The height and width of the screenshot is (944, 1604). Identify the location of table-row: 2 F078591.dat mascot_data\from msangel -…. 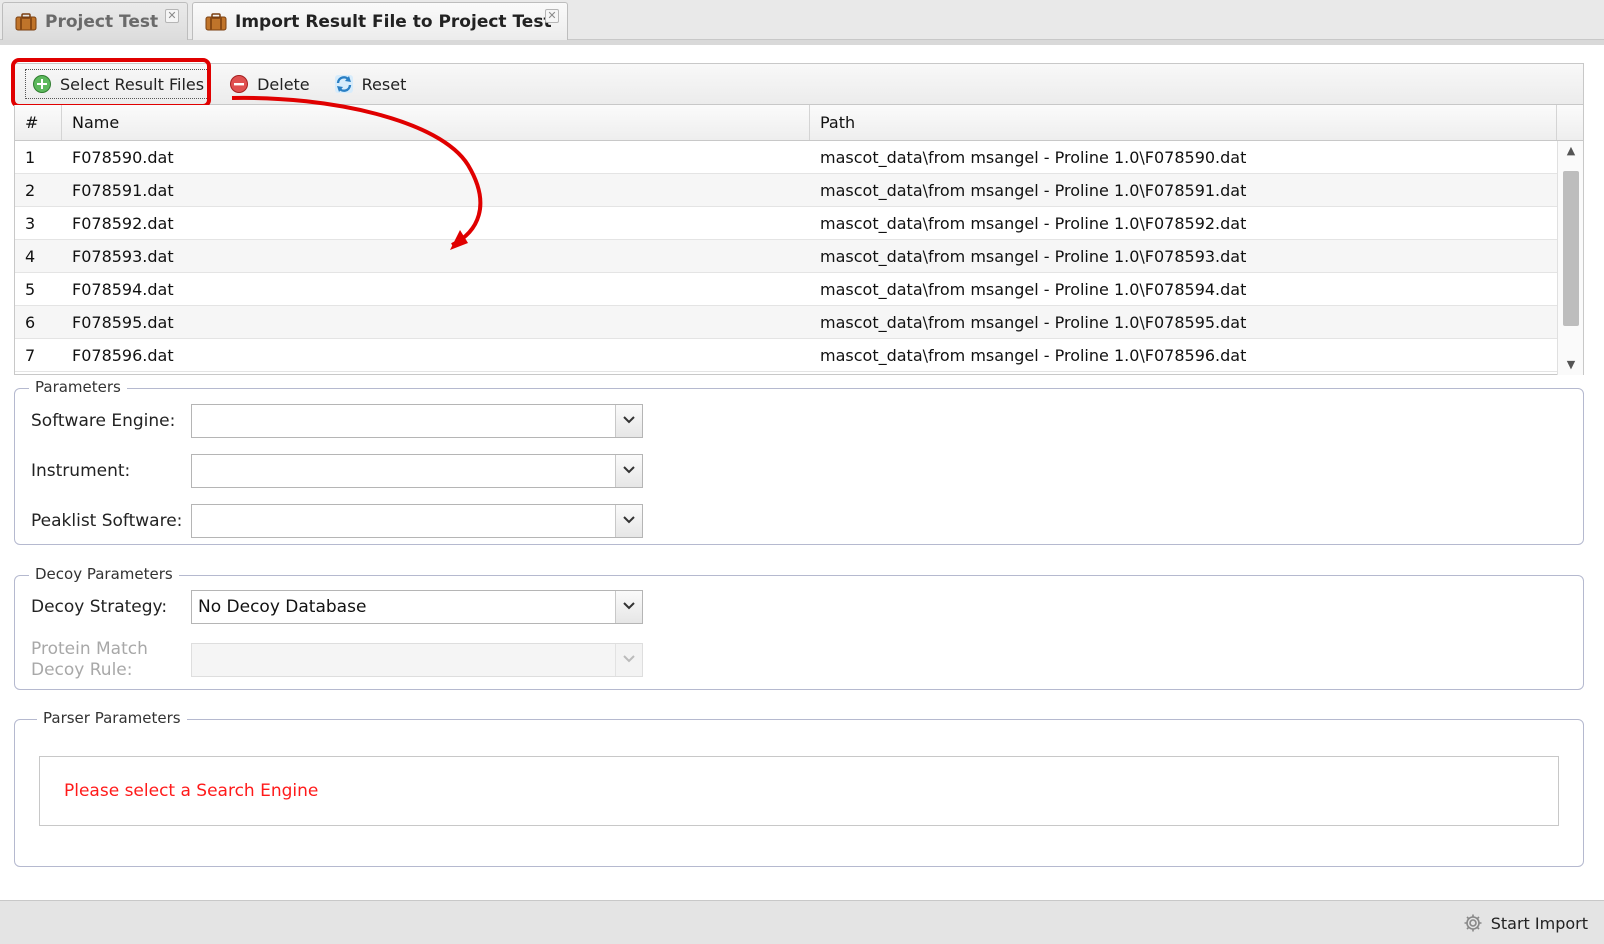
(786, 190).